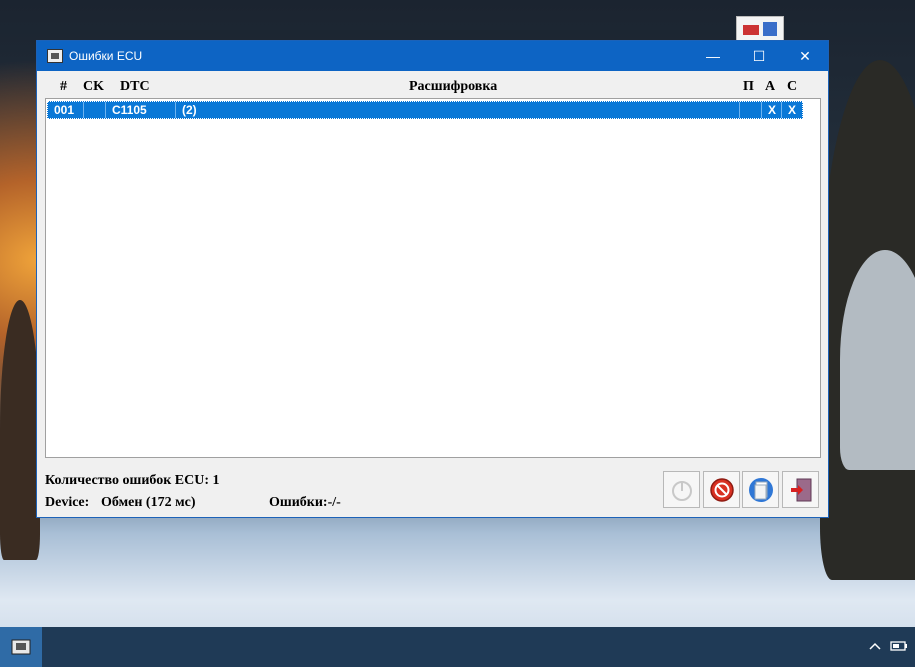  Describe the element at coordinates (453, 87) in the screenshot. I see `column-header-description: Расшифровка` at that location.